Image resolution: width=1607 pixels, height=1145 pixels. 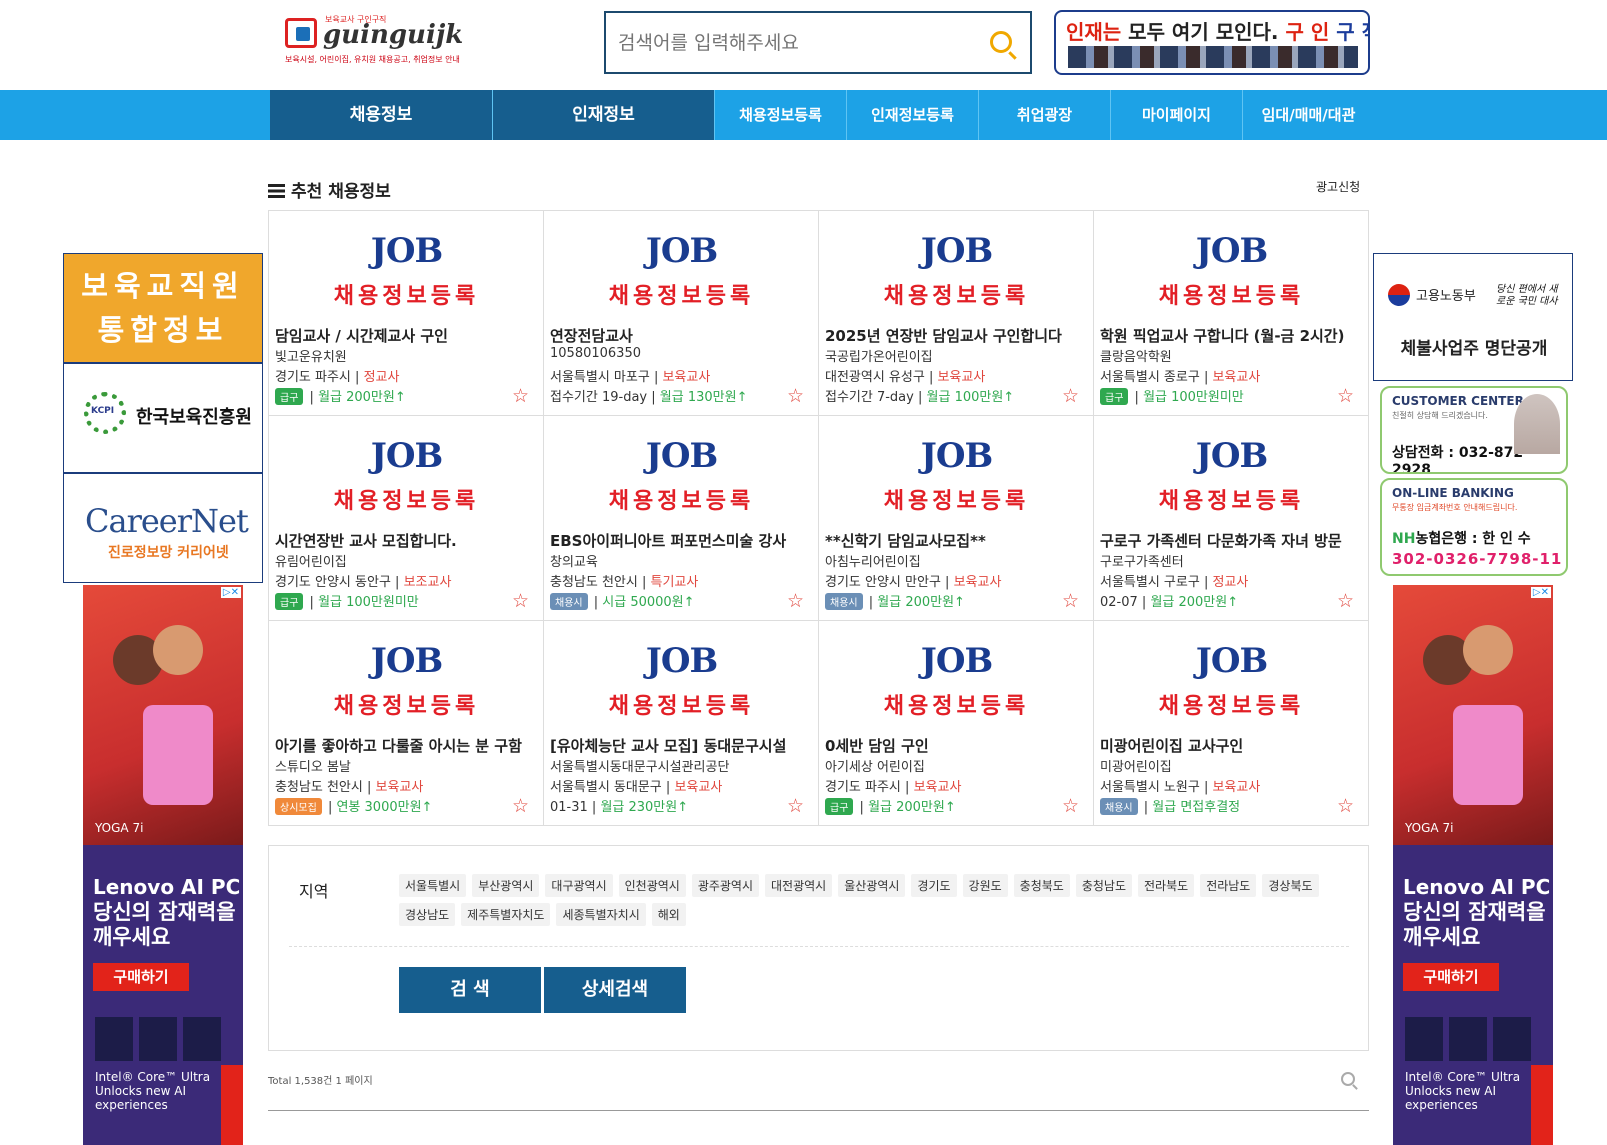 What do you see at coordinates (895, 600) in the screenshot?
I see `job-pay: 채용시 | 월급 200만원↑` at bounding box center [895, 600].